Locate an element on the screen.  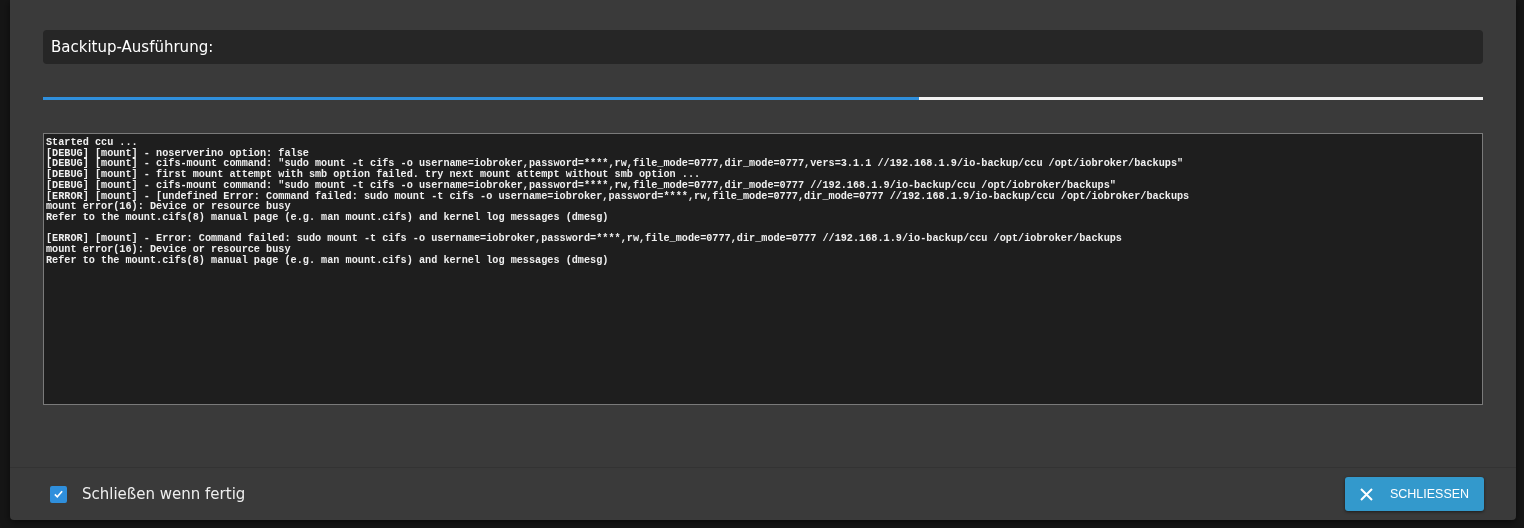
close-icon is located at coordinates (1366, 494).